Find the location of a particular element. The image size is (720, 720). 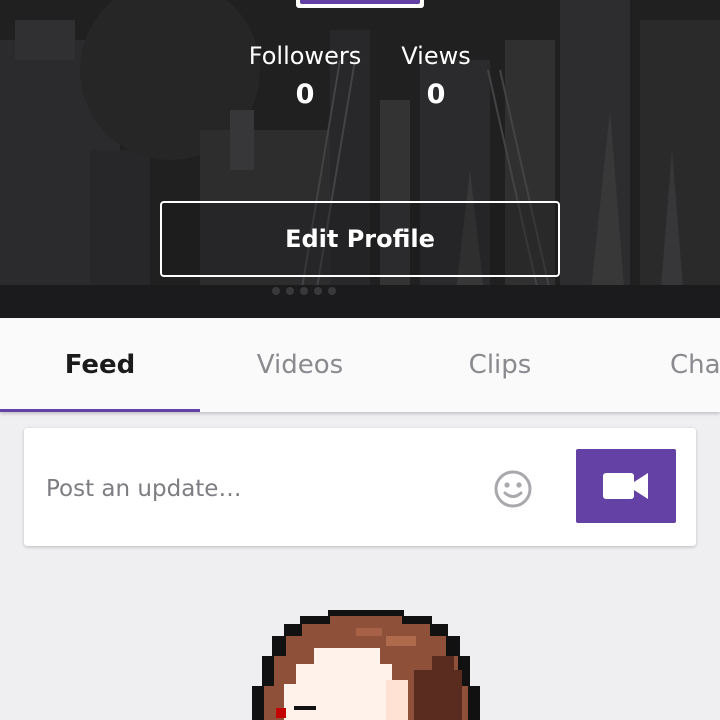

followers-stat: Followers 0 is located at coordinates (305, 76).